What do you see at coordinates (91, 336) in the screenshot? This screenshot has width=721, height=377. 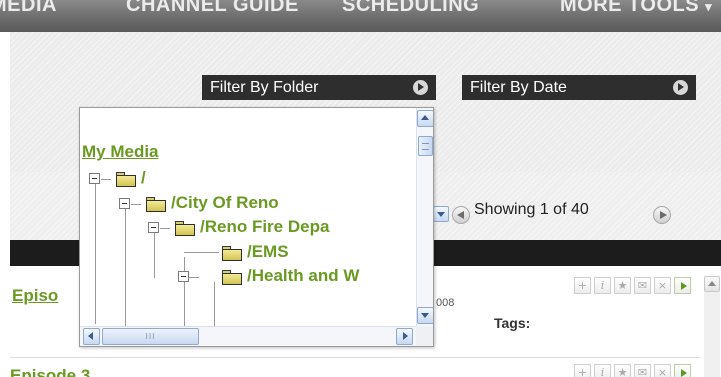 I see `scroll-left-button` at bounding box center [91, 336].